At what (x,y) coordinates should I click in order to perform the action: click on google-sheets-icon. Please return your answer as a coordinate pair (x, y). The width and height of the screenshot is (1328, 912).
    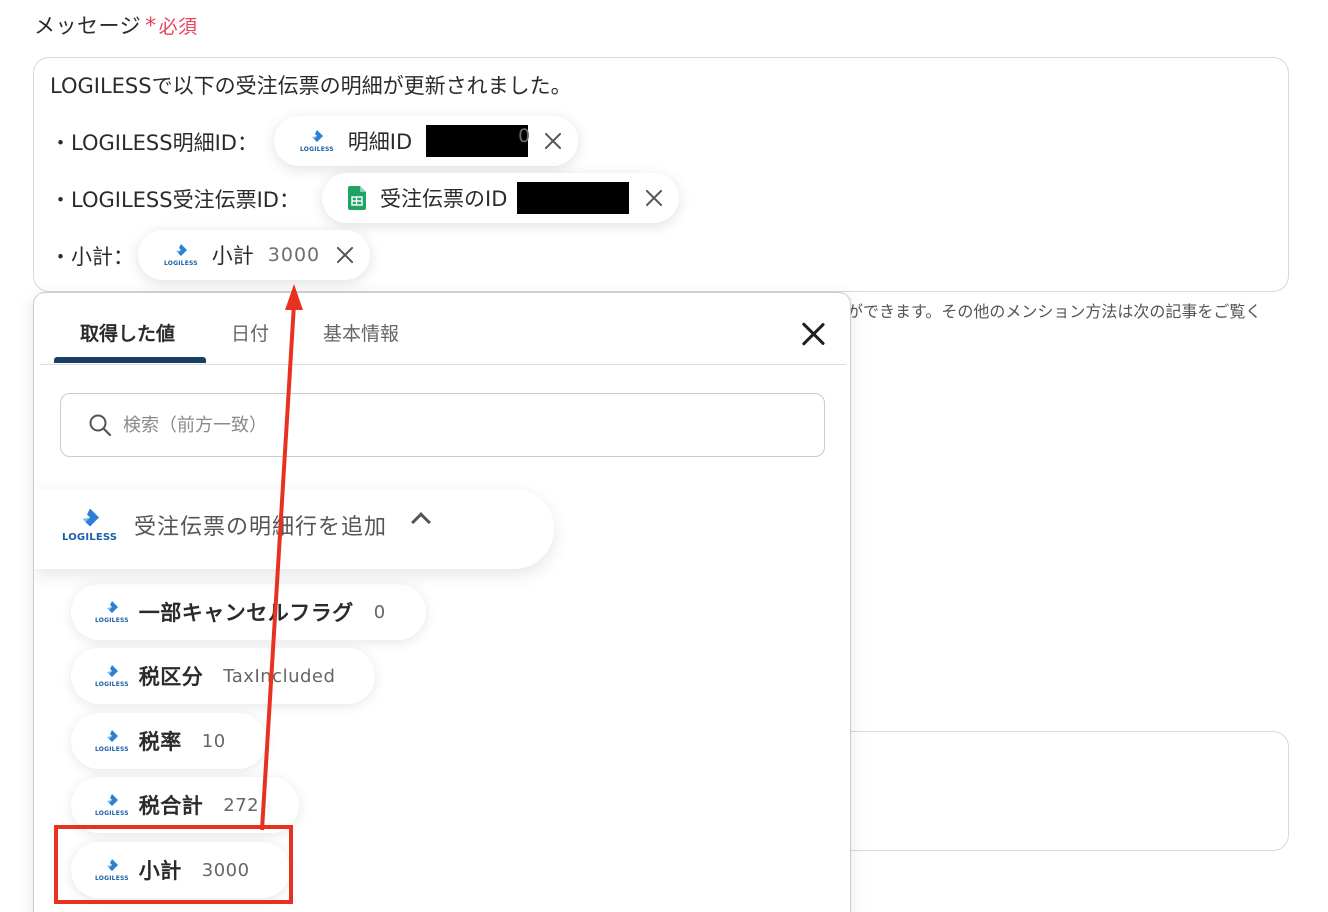
    Looking at the image, I should click on (357, 198).